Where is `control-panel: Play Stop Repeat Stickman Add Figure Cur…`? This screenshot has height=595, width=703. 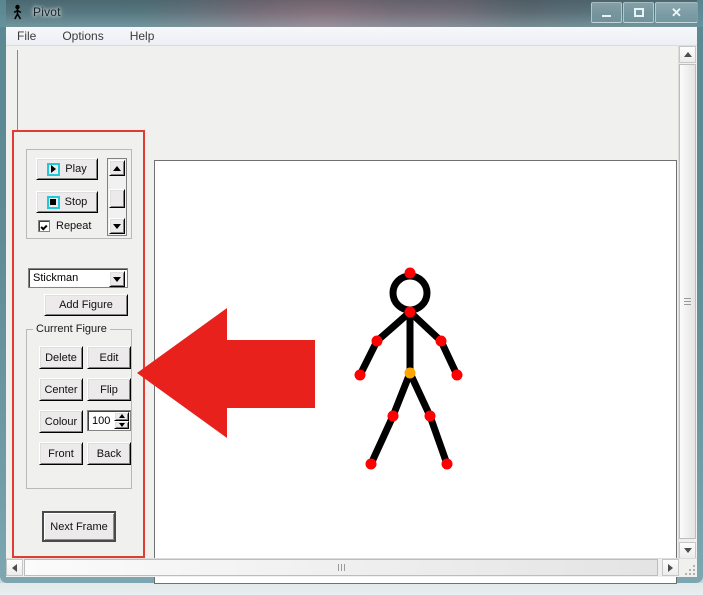
control-panel: Play Stop Repeat Stickman Add Figure Cur… is located at coordinates (78, 345).